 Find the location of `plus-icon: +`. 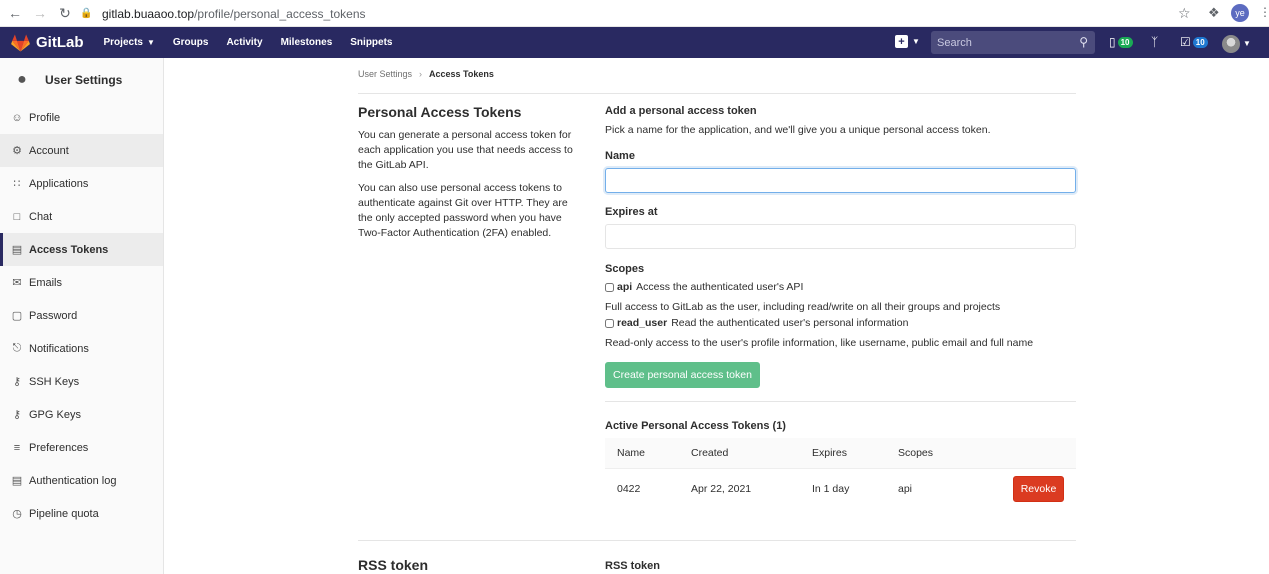

plus-icon: + is located at coordinates (901, 41).